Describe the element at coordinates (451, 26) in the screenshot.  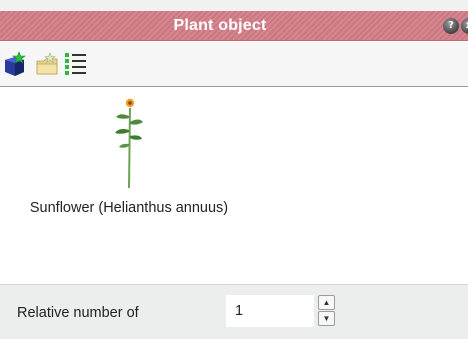
I see `help-button: ?` at that location.